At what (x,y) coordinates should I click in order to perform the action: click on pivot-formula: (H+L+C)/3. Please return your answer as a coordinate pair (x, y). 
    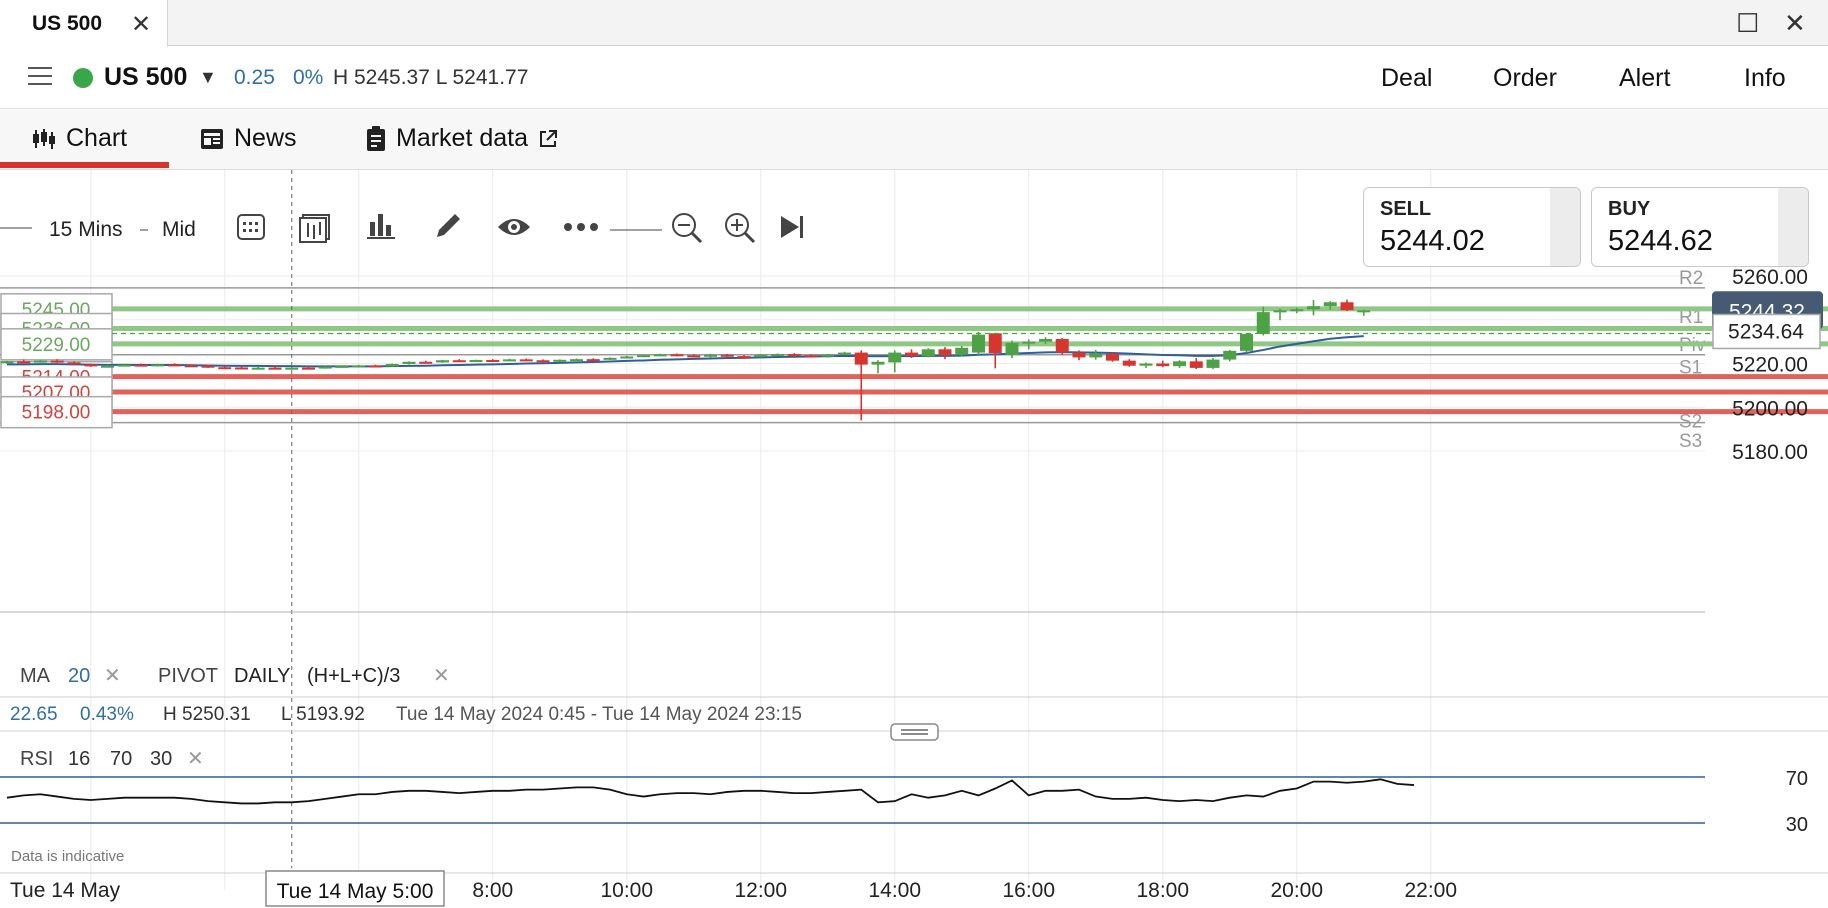
    Looking at the image, I should click on (353, 676).